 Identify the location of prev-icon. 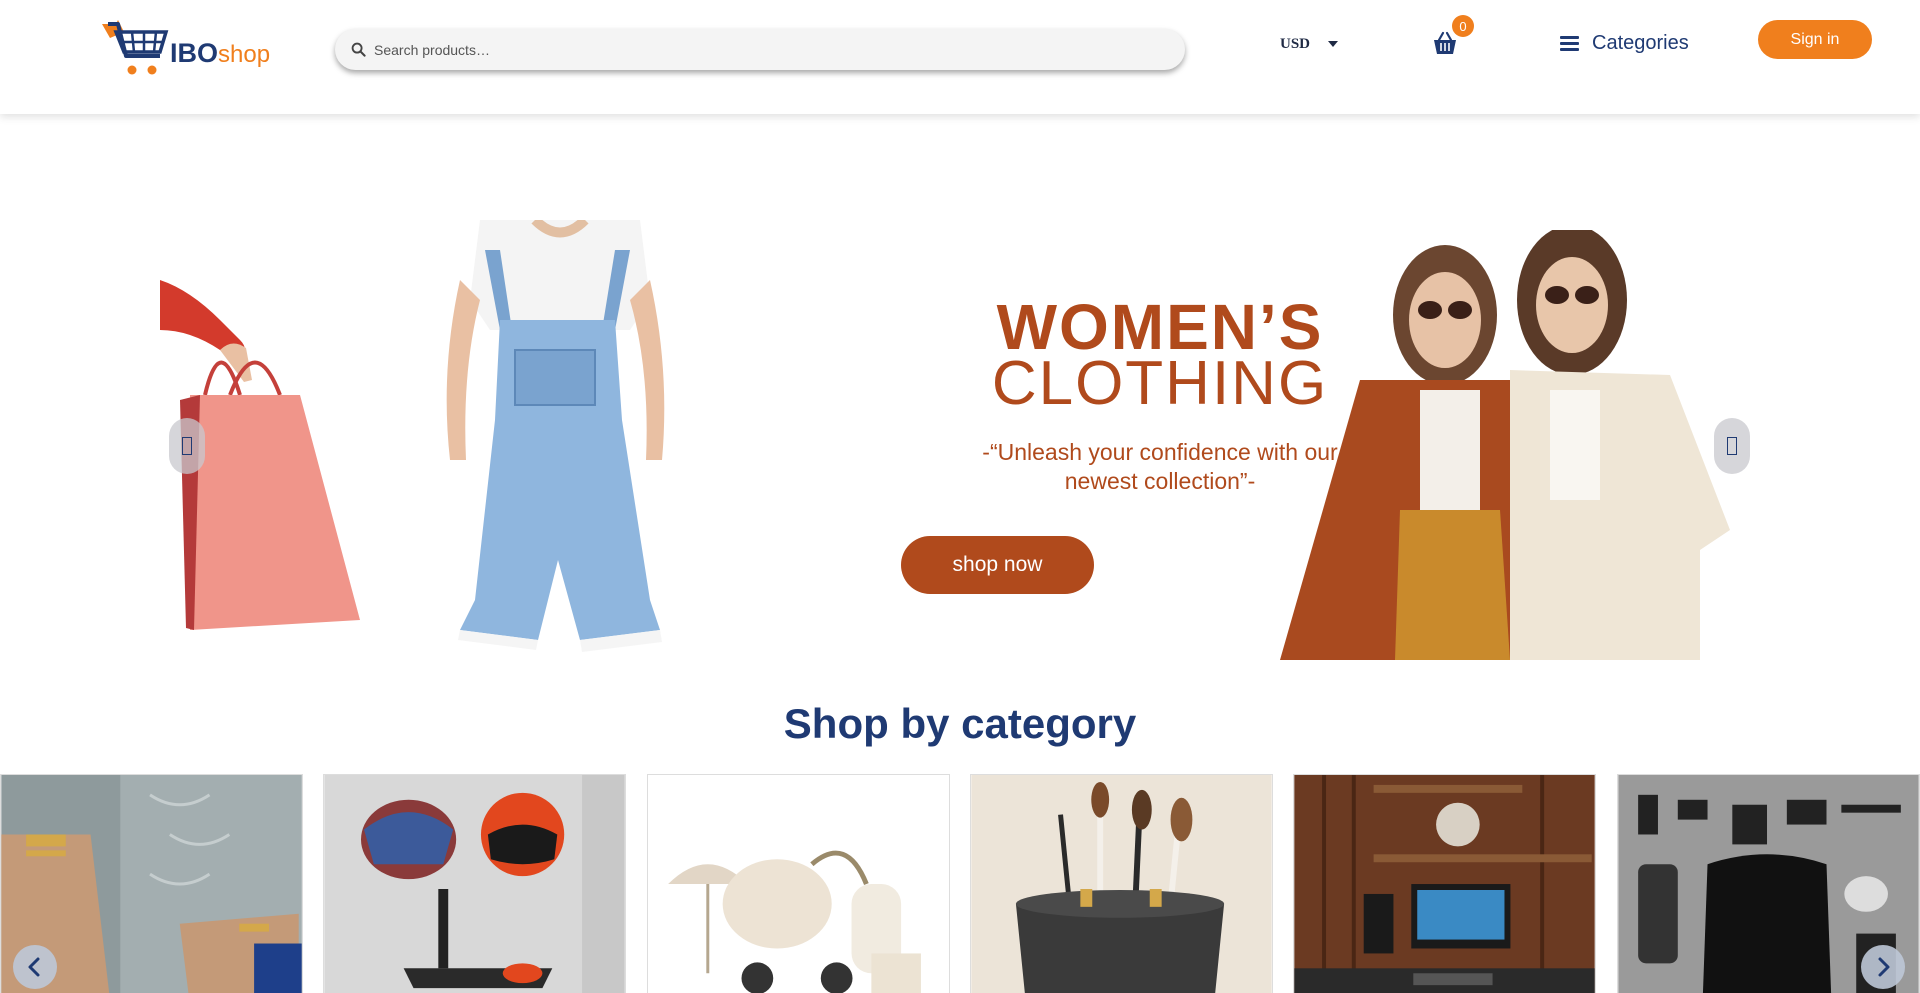
(187, 446).